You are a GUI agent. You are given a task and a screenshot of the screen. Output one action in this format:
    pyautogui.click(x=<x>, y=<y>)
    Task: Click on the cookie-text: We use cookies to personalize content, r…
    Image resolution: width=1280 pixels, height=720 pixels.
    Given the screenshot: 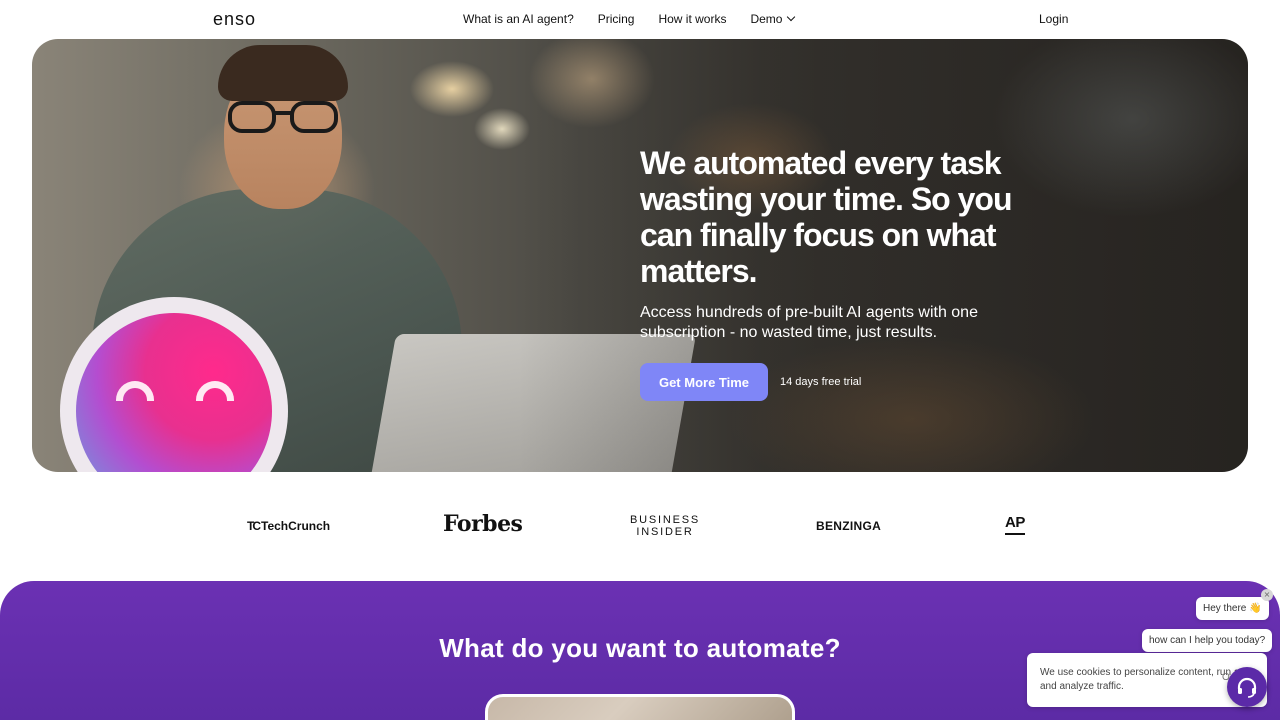 What is the action you would take?
    pyautogui.click(x=1146, y=679)
    